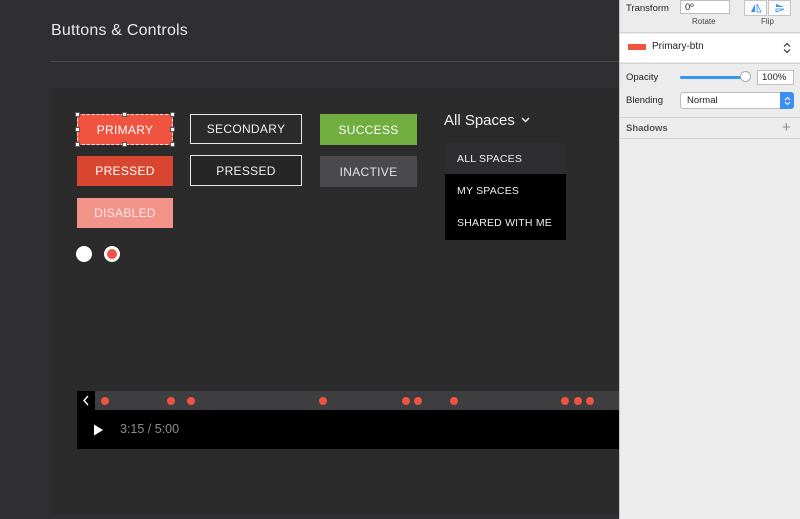  What do you see at coordinates (368, 171) in the screenshot?
I see `inactive-button: INACTIVE` at bounding box center [368, 171].